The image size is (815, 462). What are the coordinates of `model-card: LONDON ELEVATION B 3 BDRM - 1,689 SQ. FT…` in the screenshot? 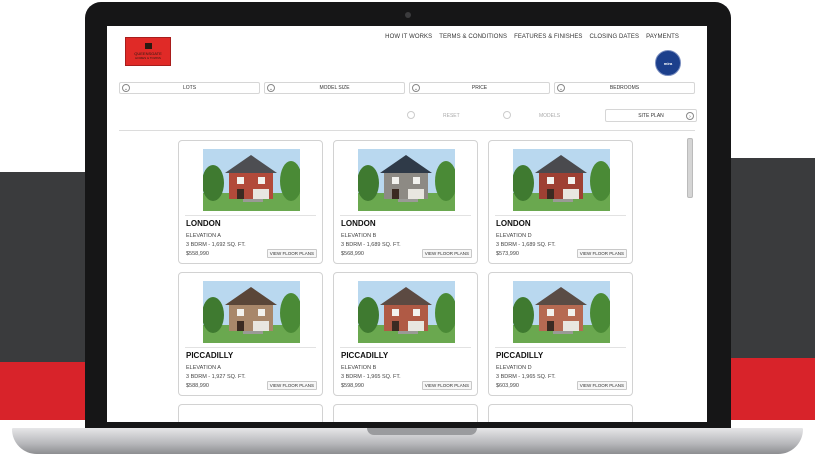 It's located at (405, 202).